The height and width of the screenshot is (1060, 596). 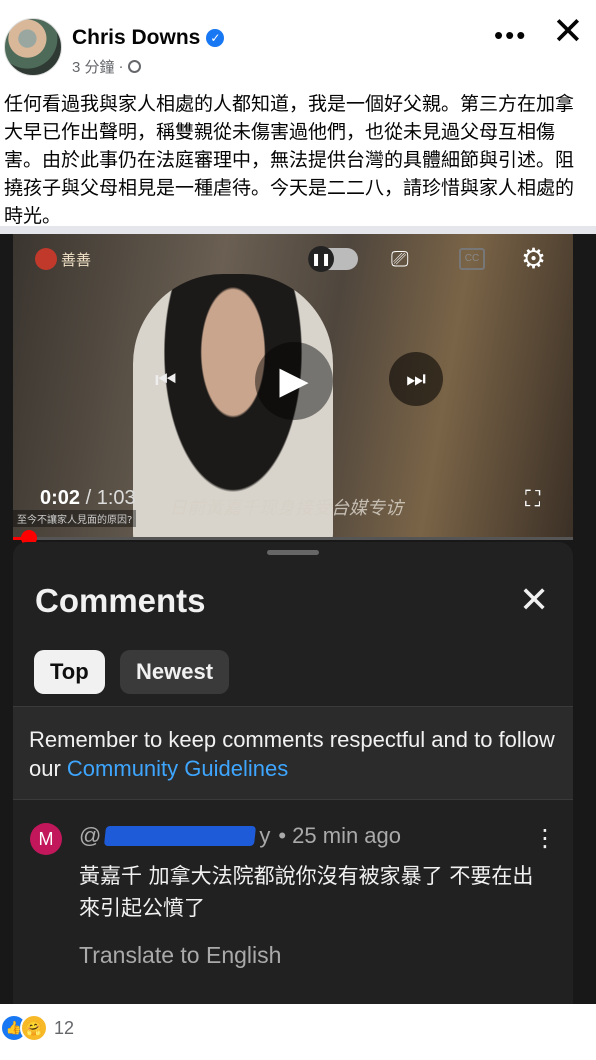 I want to click on author-name-row: Chris Downs ✓, so click(x=148, y=38).